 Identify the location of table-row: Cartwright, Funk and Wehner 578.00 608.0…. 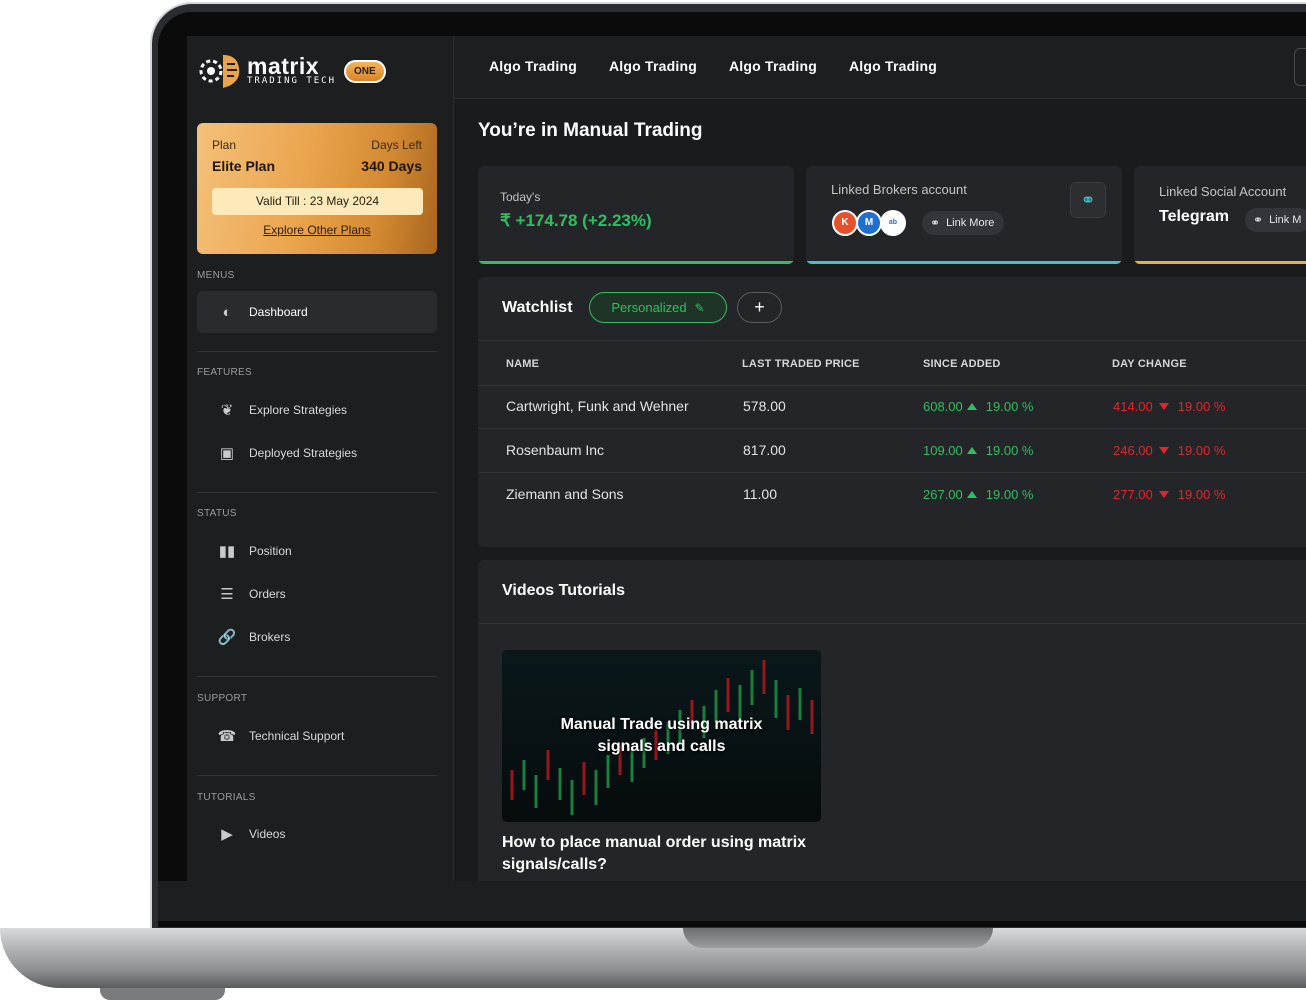
(892, 406).